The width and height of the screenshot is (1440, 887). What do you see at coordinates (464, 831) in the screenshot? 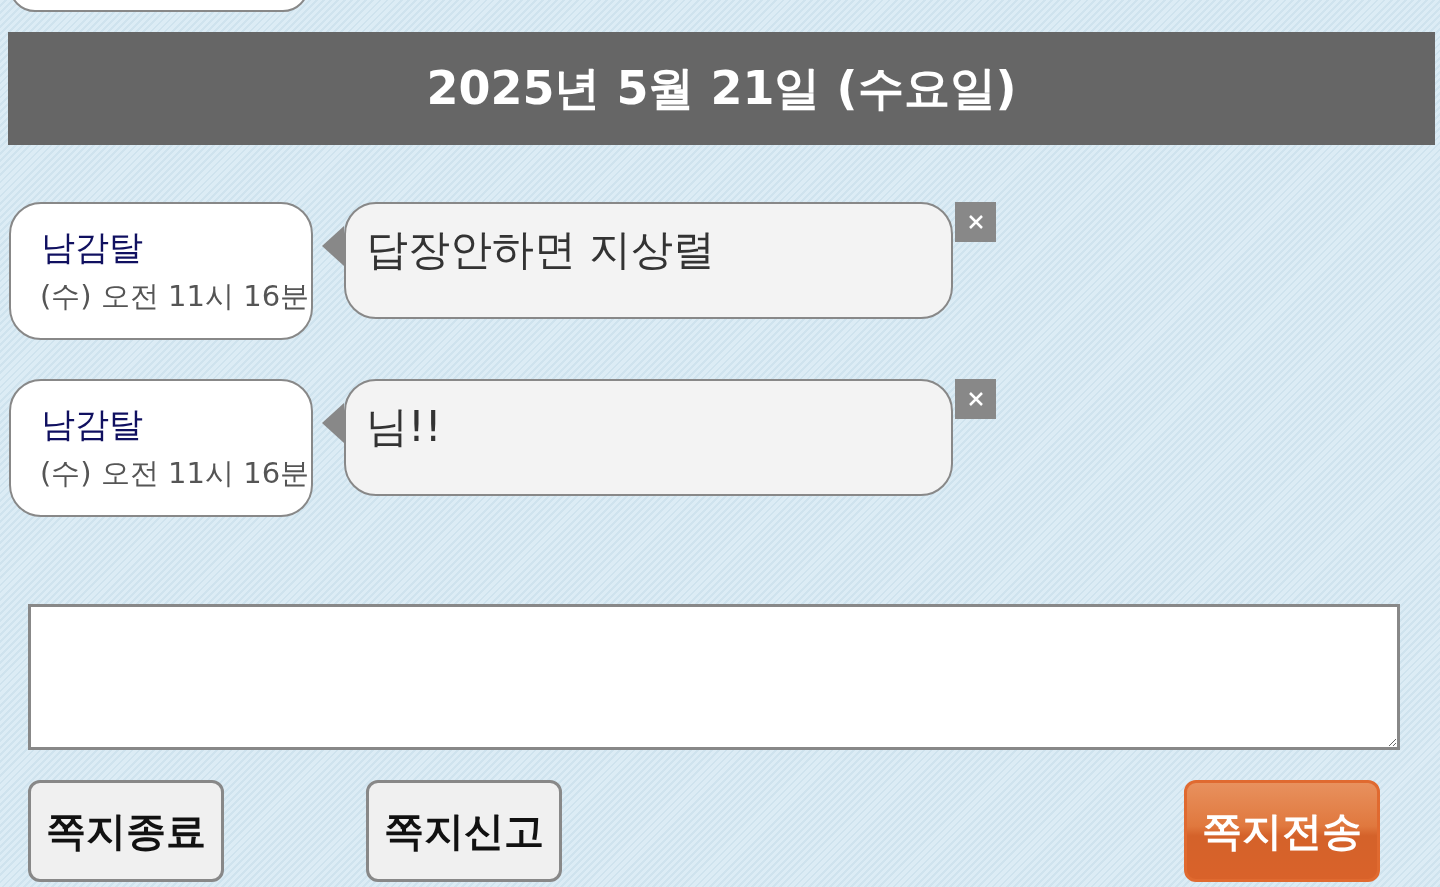
I see `message-button: 쪽지신고` at bounding box center [464, 831].